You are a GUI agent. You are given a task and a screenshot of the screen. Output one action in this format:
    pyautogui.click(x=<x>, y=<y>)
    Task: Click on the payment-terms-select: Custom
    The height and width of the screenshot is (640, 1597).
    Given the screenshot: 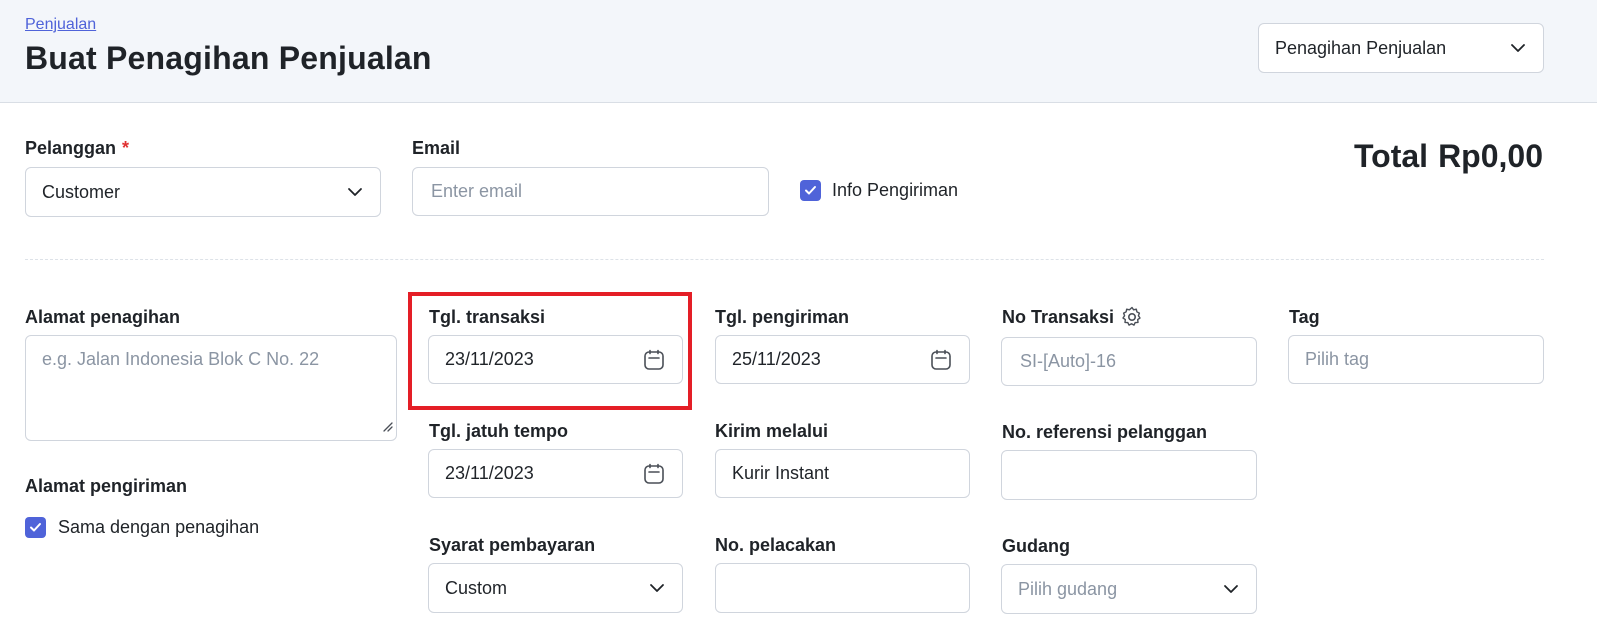 What is the action you would take?
    pyautogui.click(x=555, y=588)
    